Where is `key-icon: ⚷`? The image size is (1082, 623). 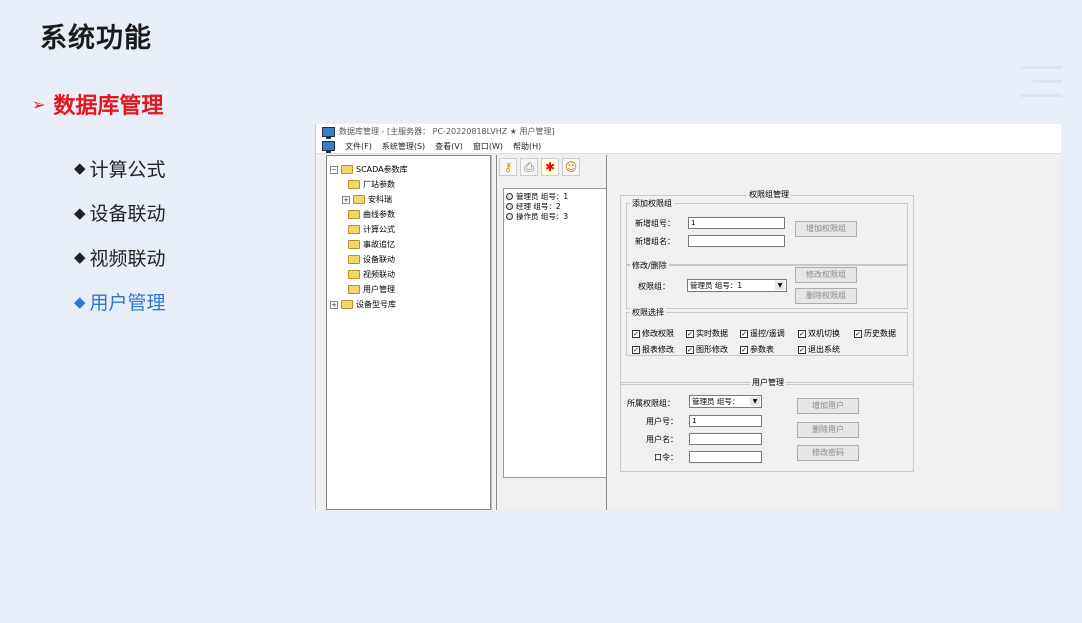 key-icon: ⚷ is located at coordinates (508, 167).